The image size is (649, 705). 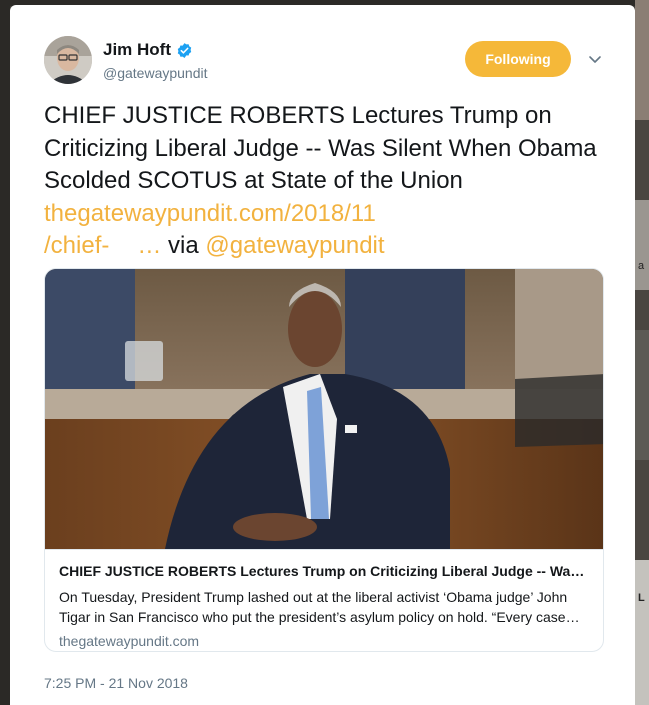 I want to click on link-card-domain: thegatewaypundit.com, so click(x=129, y=641).